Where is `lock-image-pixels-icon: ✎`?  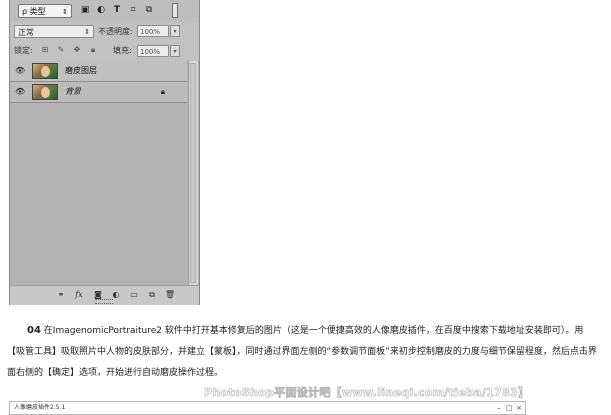
lock-image-pixels-icon: ✎ is located at coordinates (61, 50).